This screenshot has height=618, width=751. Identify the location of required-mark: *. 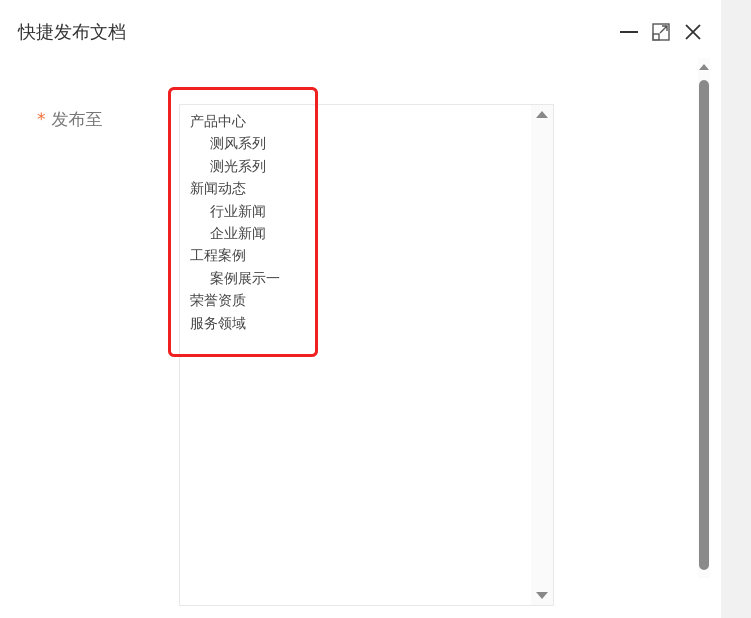
(41, 120).